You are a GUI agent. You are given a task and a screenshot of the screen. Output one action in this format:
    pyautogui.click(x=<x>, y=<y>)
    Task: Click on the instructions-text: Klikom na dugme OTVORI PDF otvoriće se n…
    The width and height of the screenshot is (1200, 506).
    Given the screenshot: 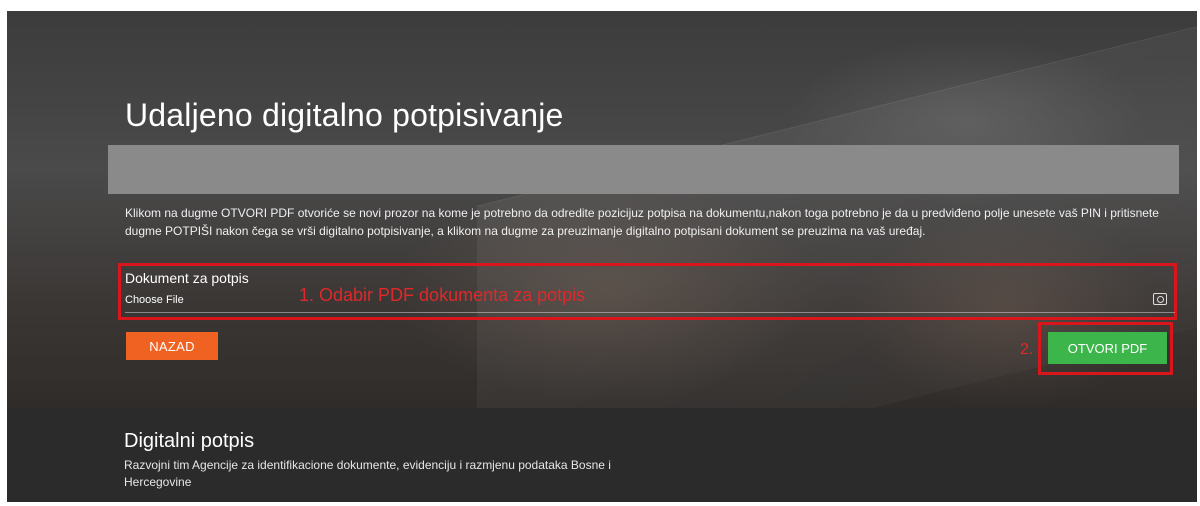 What is the action you would take?
    pyautogui.click(x=642, y=222)
    